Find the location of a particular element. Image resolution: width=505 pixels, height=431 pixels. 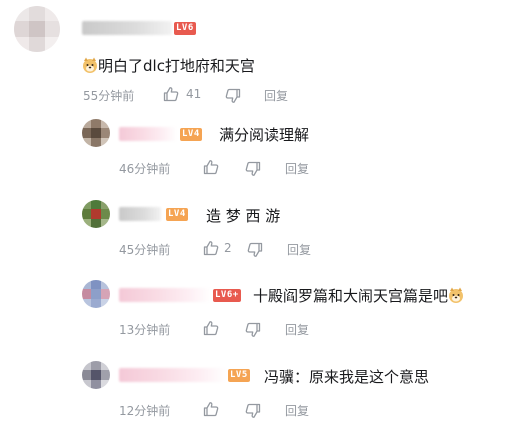

comment-time: 13分钟前 is located at coordinates (145, 330).